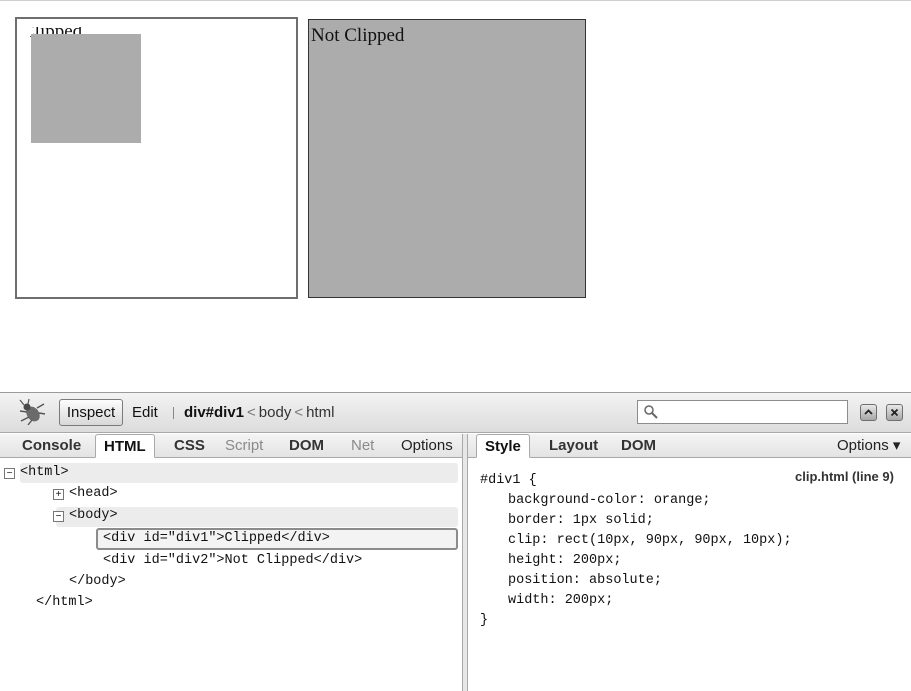 The height and width of the screenshot is (691, 911). I want to click on div2-text: Not Clipped, so click(358, 35).